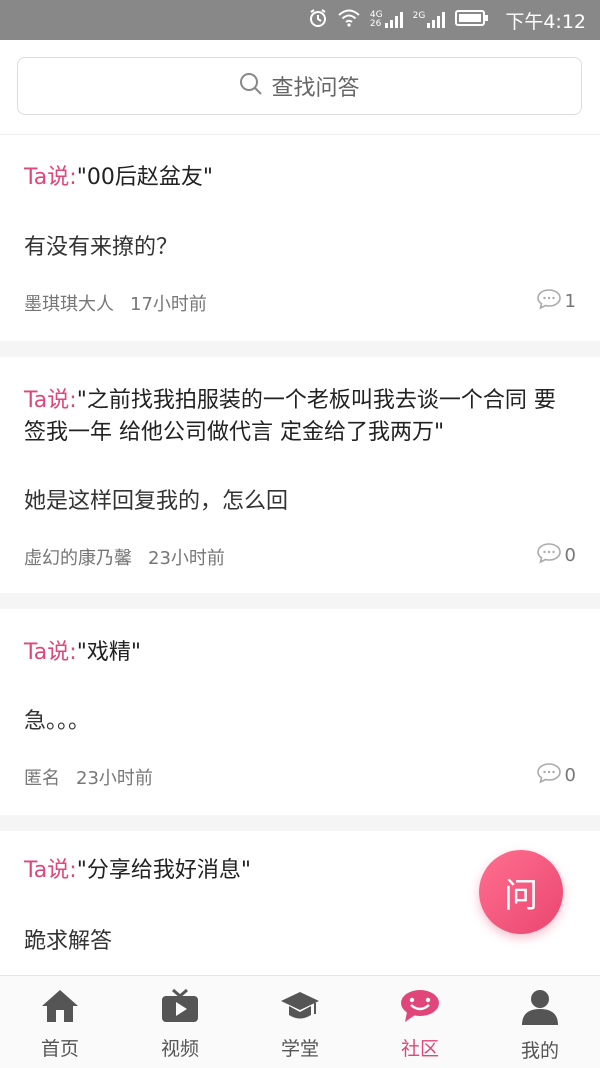  What do you see at coordinates (59, 1049) in the screenshot?
I see `tab-label: 首页` at bounding box center [59, 1049].